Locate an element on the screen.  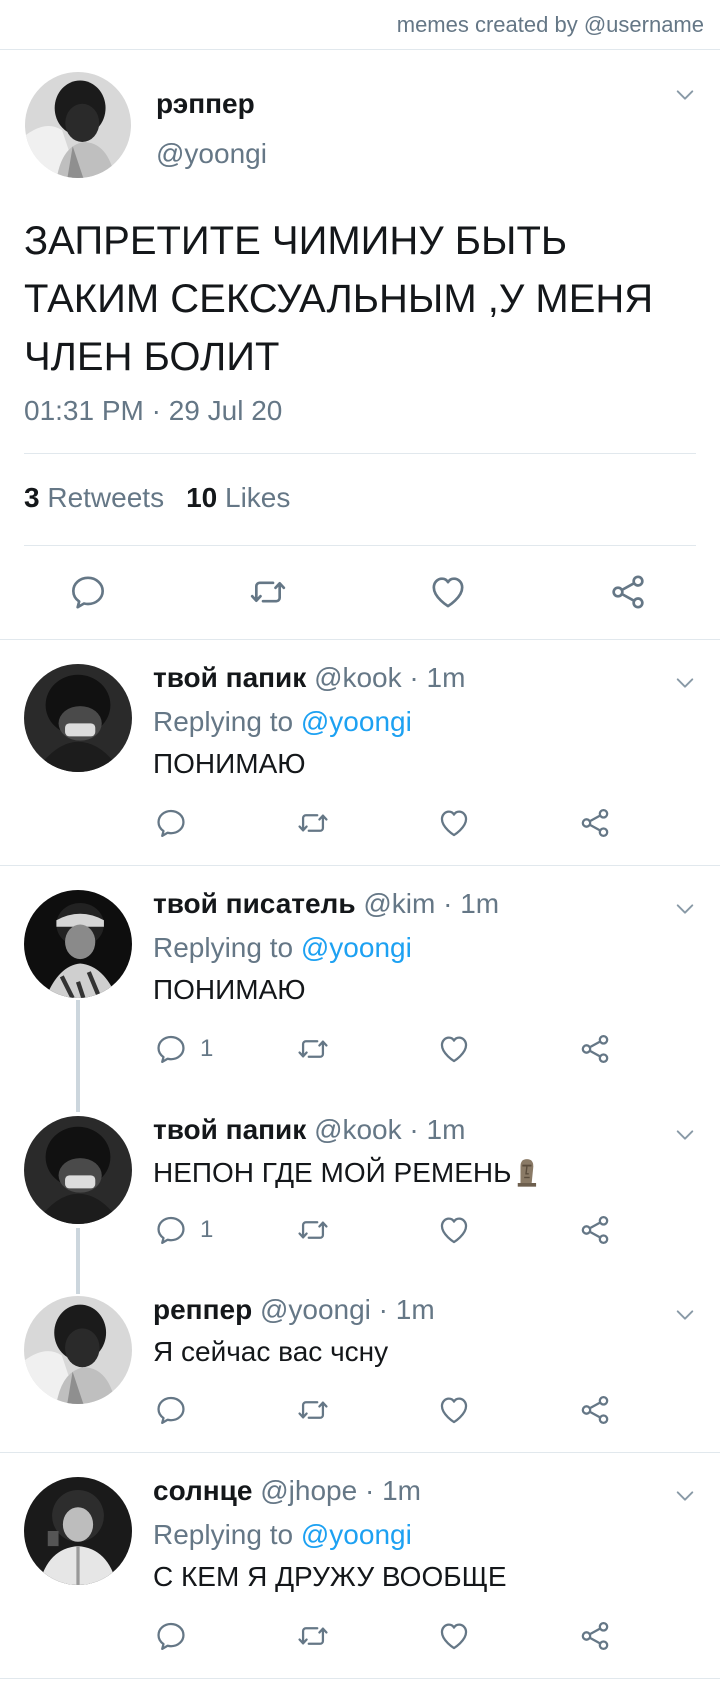
tweet-actions is located at coordinates (360, 595).